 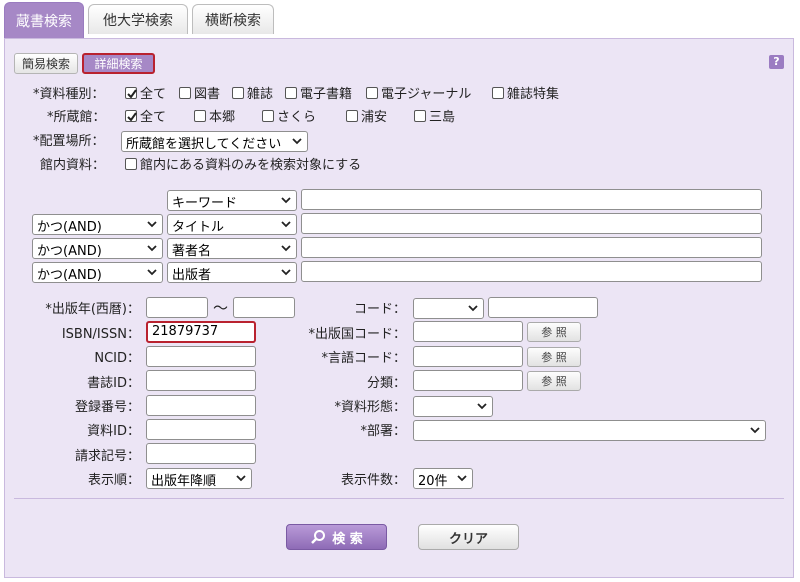 I want to click on help-icon: ?, so click(x=776, y=62).